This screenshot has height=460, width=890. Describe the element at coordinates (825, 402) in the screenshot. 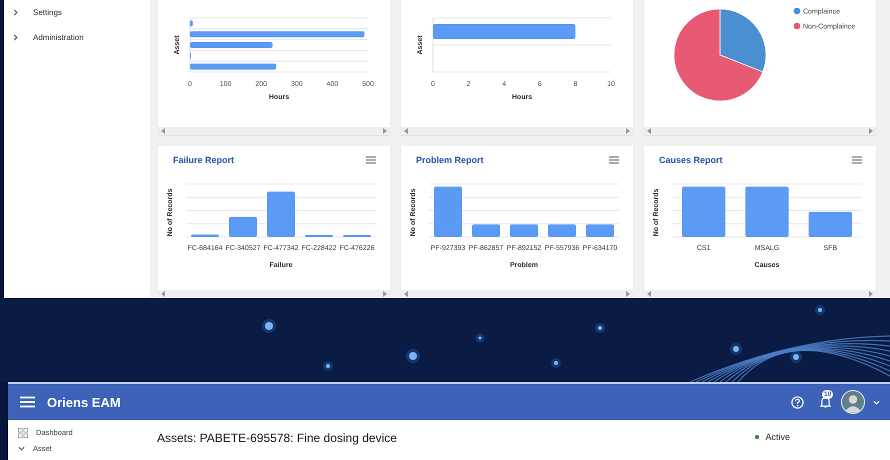

I see `notification-bell-icon` at that location.